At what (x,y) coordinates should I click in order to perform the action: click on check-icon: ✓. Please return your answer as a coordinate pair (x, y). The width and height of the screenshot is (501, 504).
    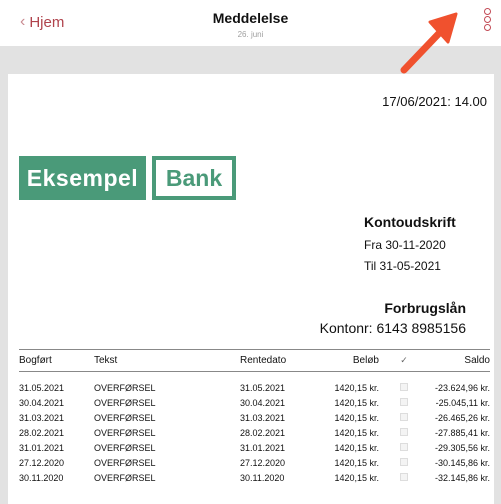
    Looking at the image, I should click on (404, 360).